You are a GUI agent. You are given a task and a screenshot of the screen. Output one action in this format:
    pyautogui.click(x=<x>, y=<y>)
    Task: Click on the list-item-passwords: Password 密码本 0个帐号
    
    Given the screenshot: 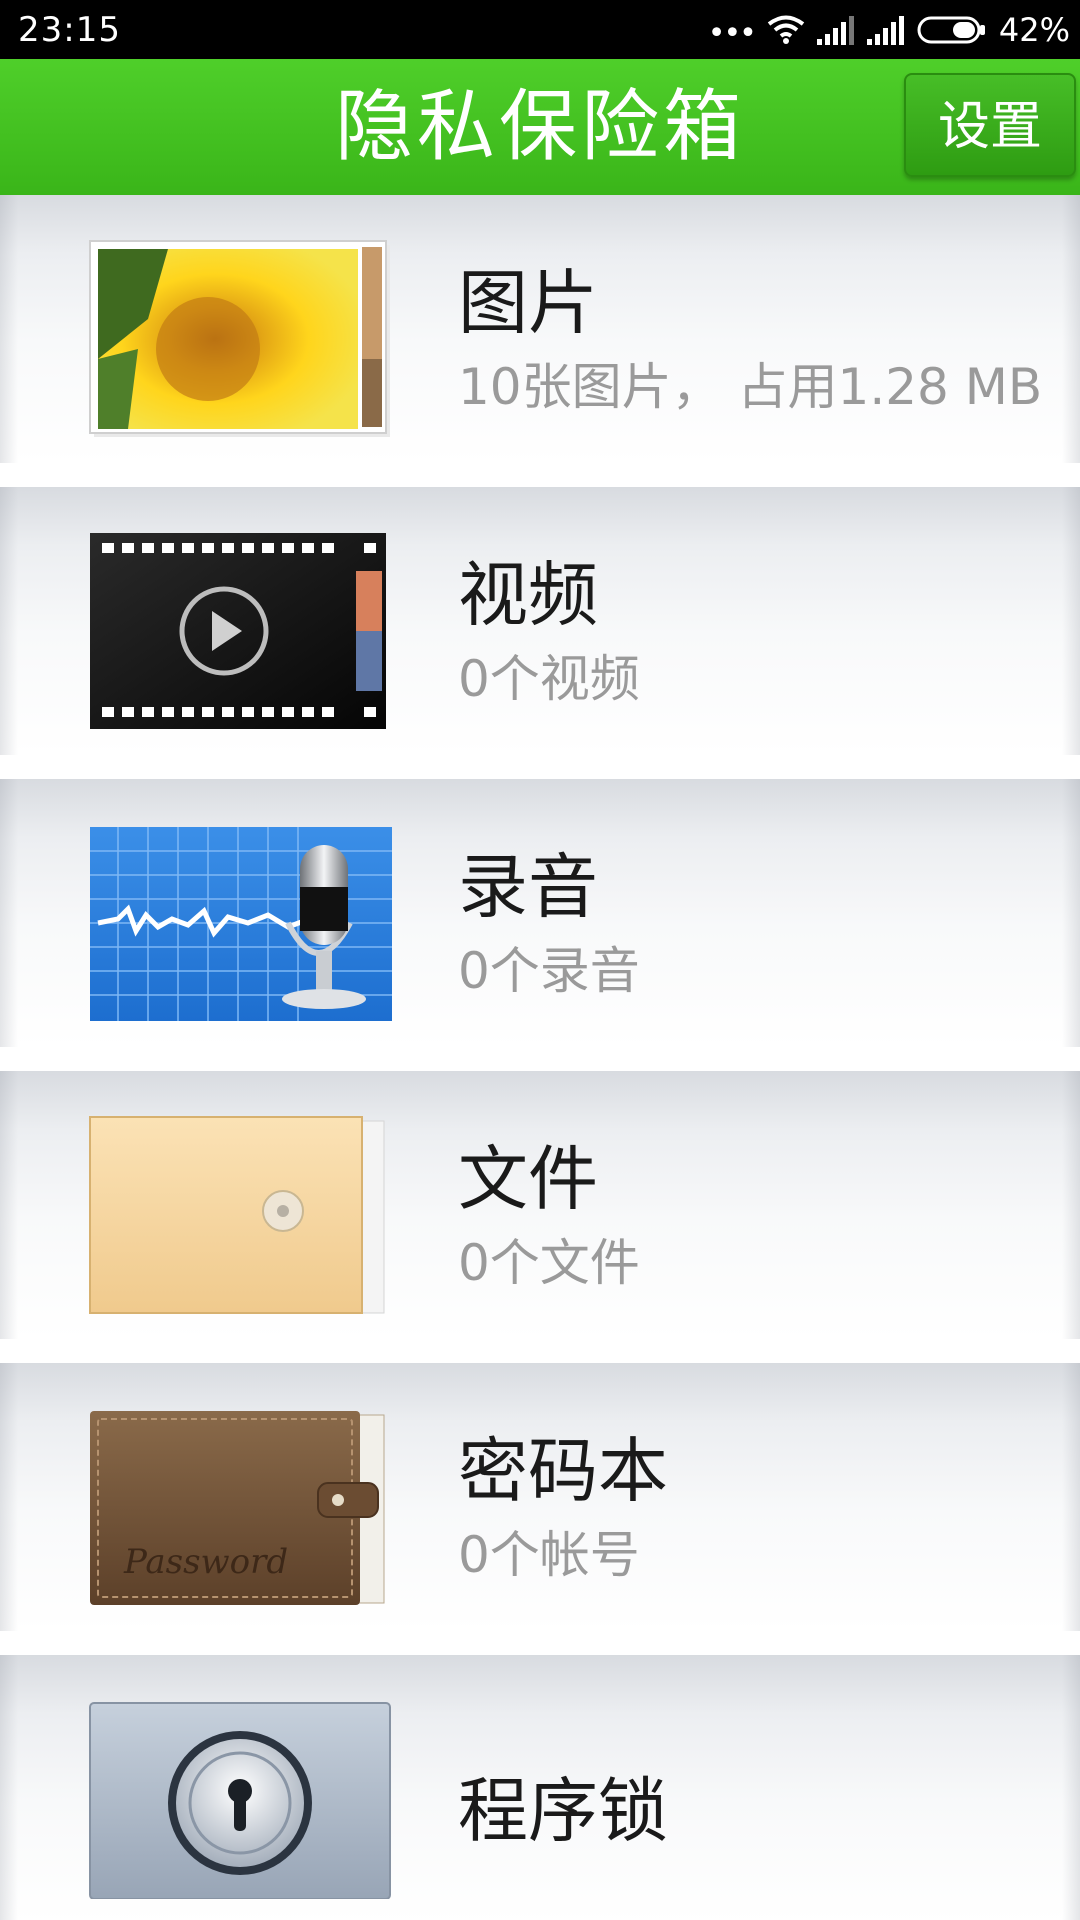 What is the action you would take?
    pyautogui.click(x=540, y=1497)
    